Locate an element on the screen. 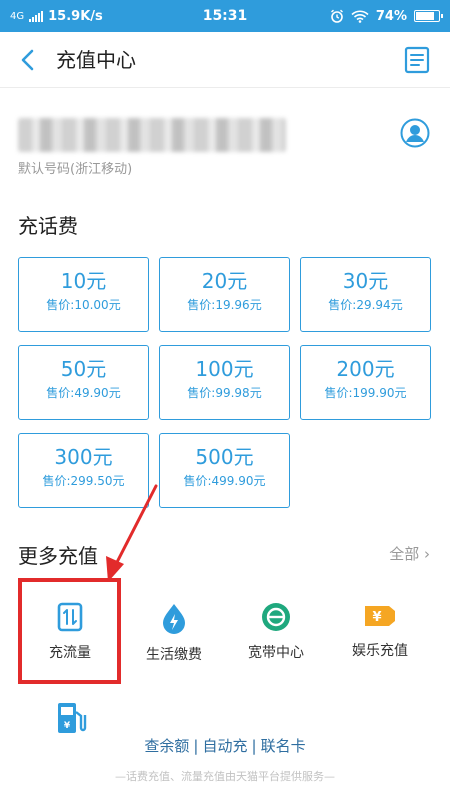 The image size is (450, 800). topup-amount: 200元 is located at coordinates (365, 369).